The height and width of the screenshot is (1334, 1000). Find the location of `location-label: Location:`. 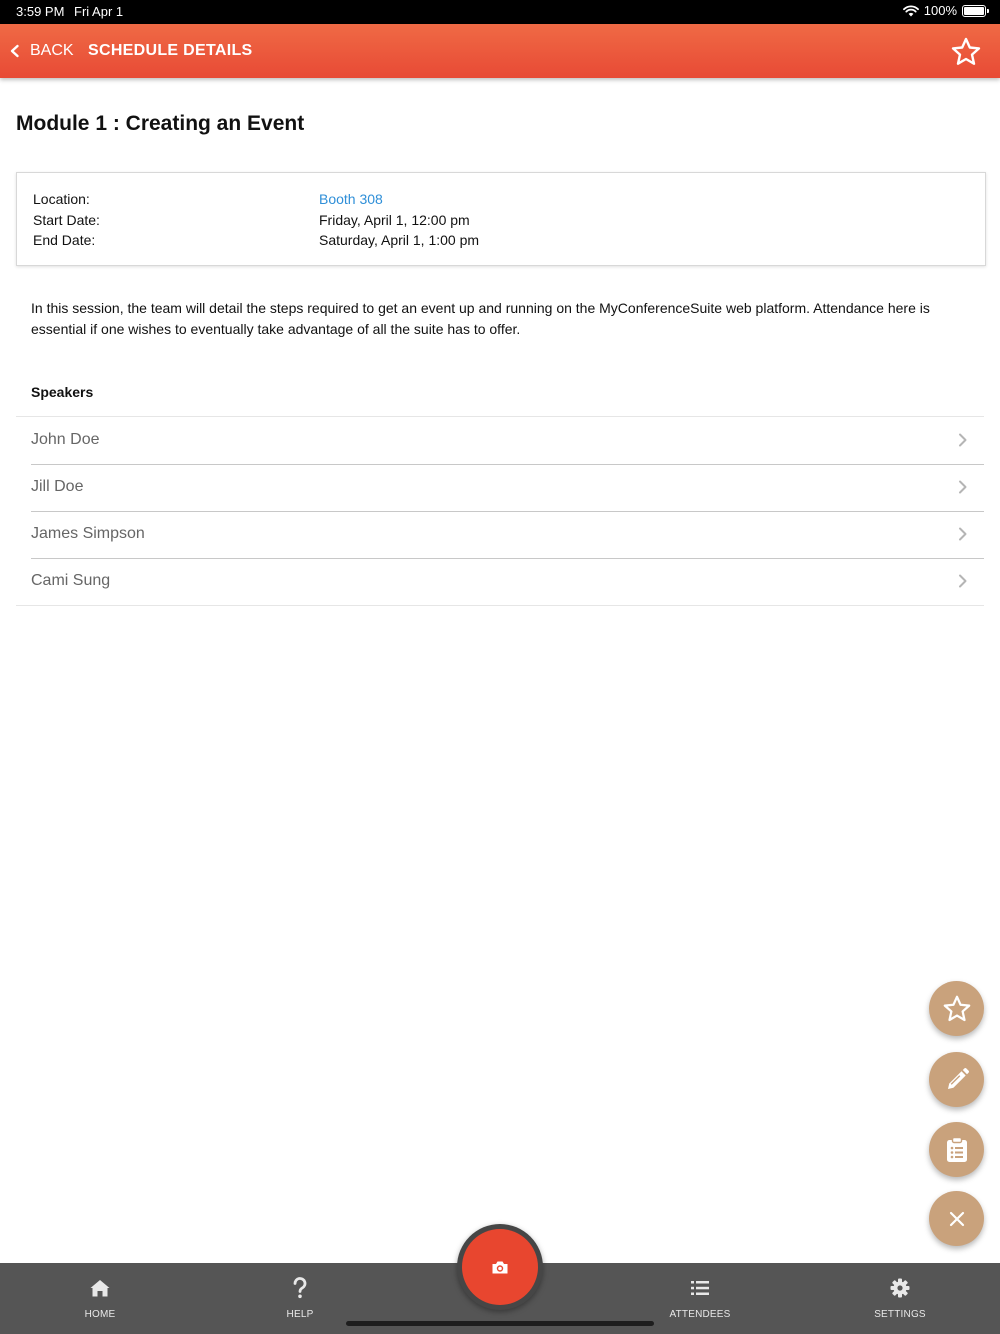

location-label: Location: is located at coordinates (61, 199).